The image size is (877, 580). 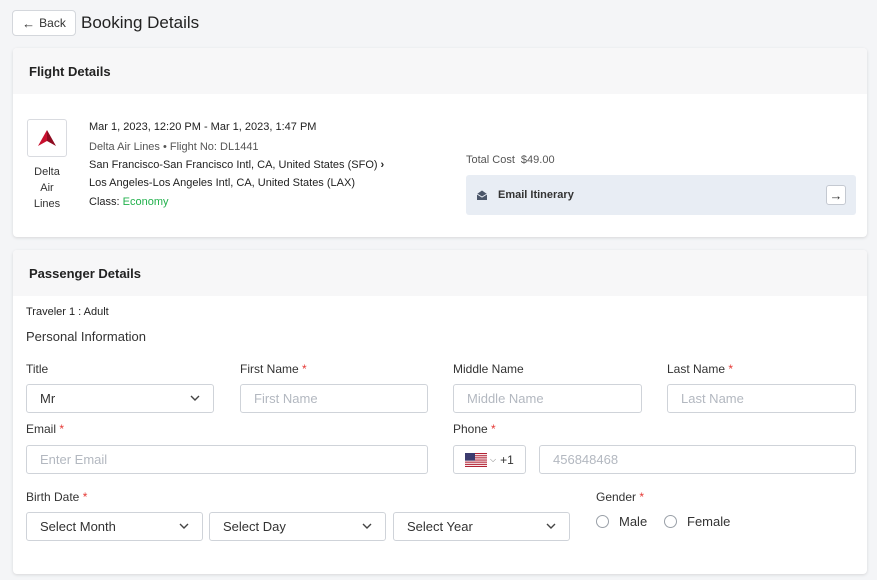 I want to click on phone-input, so click(x=704, y=459).